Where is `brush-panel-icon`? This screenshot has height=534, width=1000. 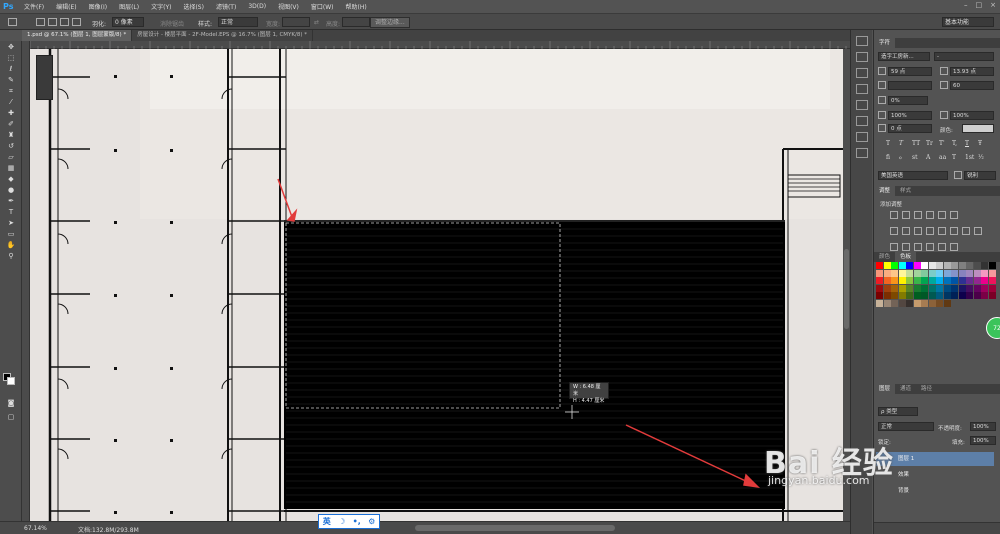 brush-panel-icon is located at coordinates (862, 105).